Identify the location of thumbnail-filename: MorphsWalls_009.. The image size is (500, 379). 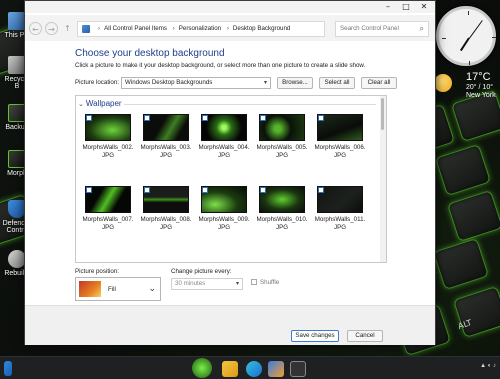
(224, 219).